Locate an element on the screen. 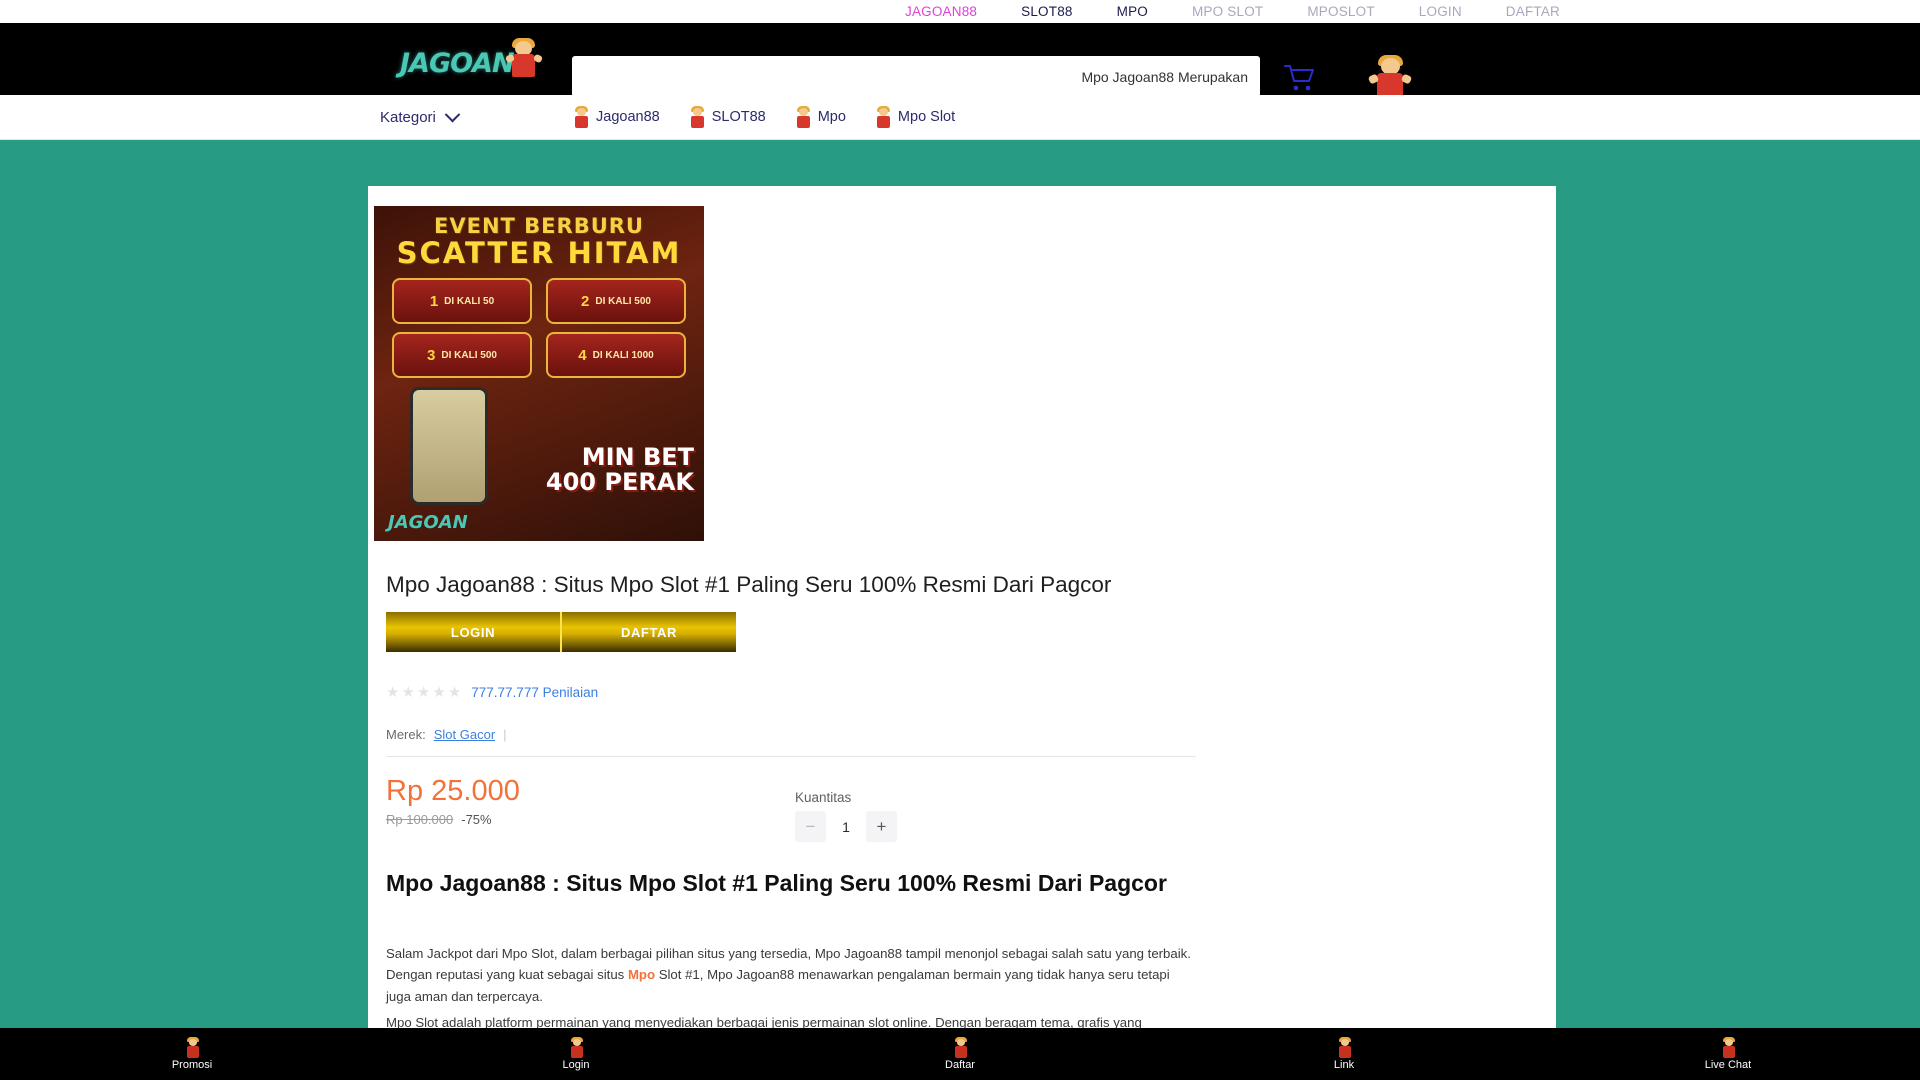 This screenshot has width=1920, height=1080. quantity-controls: − 1 + is located at coordinates (846, 826).